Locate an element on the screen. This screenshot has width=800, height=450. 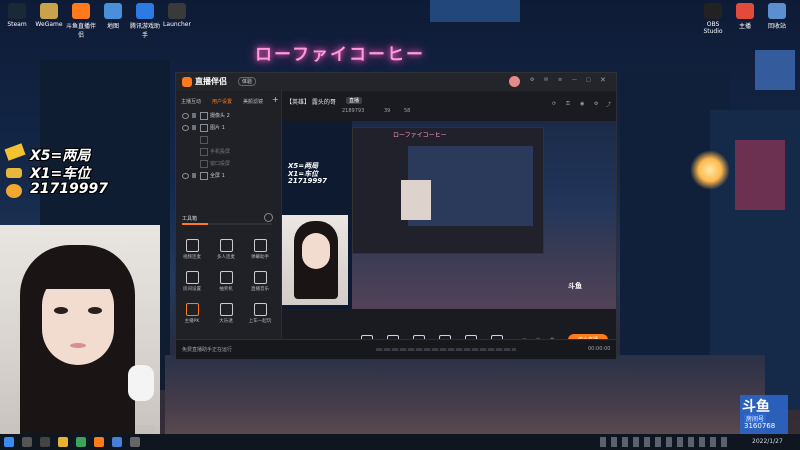
users-icon is located at coordinates (226, 245).